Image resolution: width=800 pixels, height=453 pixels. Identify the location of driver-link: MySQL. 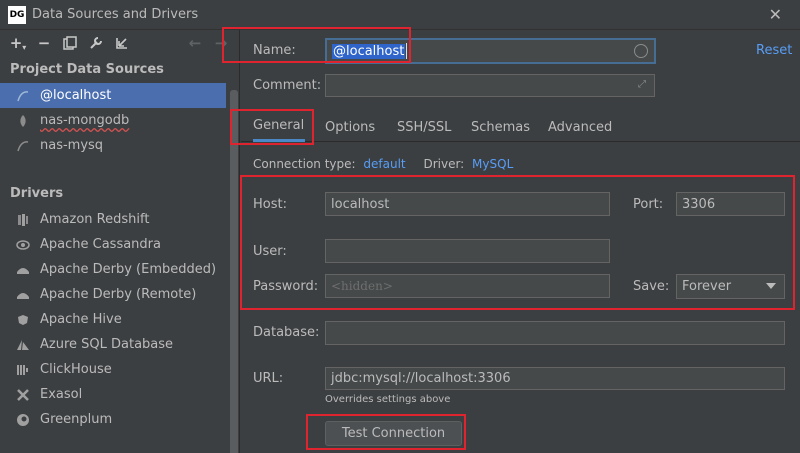
(492, 164).